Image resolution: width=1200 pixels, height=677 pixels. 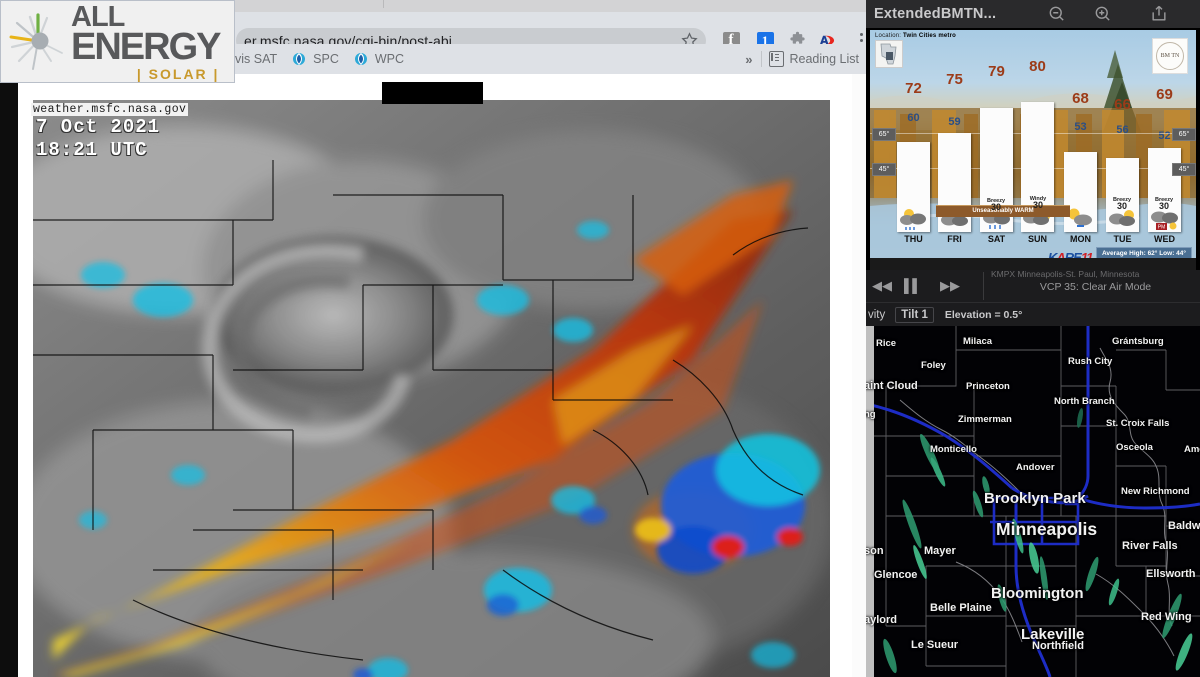 What do you see at coordinates (935, 645) in the screenshot?
I see `radar-city-label: Le Sueur` at bounding box center [935, 645].